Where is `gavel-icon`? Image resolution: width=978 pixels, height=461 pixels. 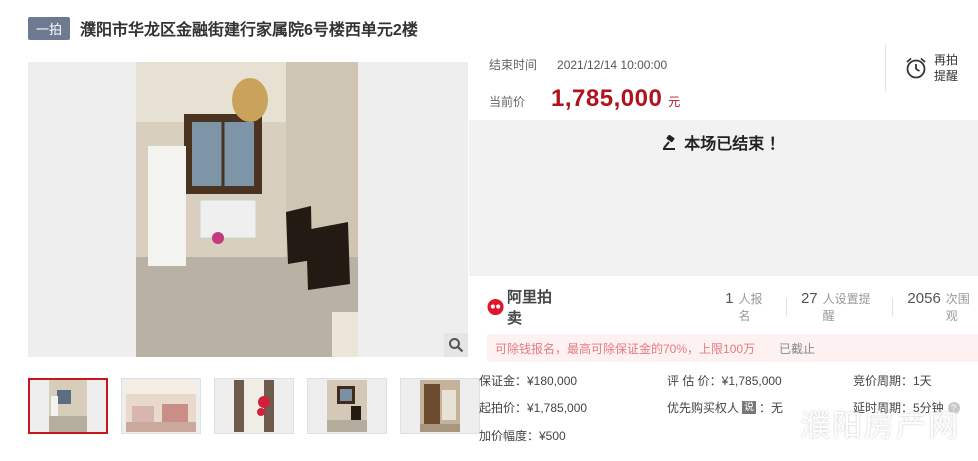
gavel-icon is located at coordinates (669, 142).